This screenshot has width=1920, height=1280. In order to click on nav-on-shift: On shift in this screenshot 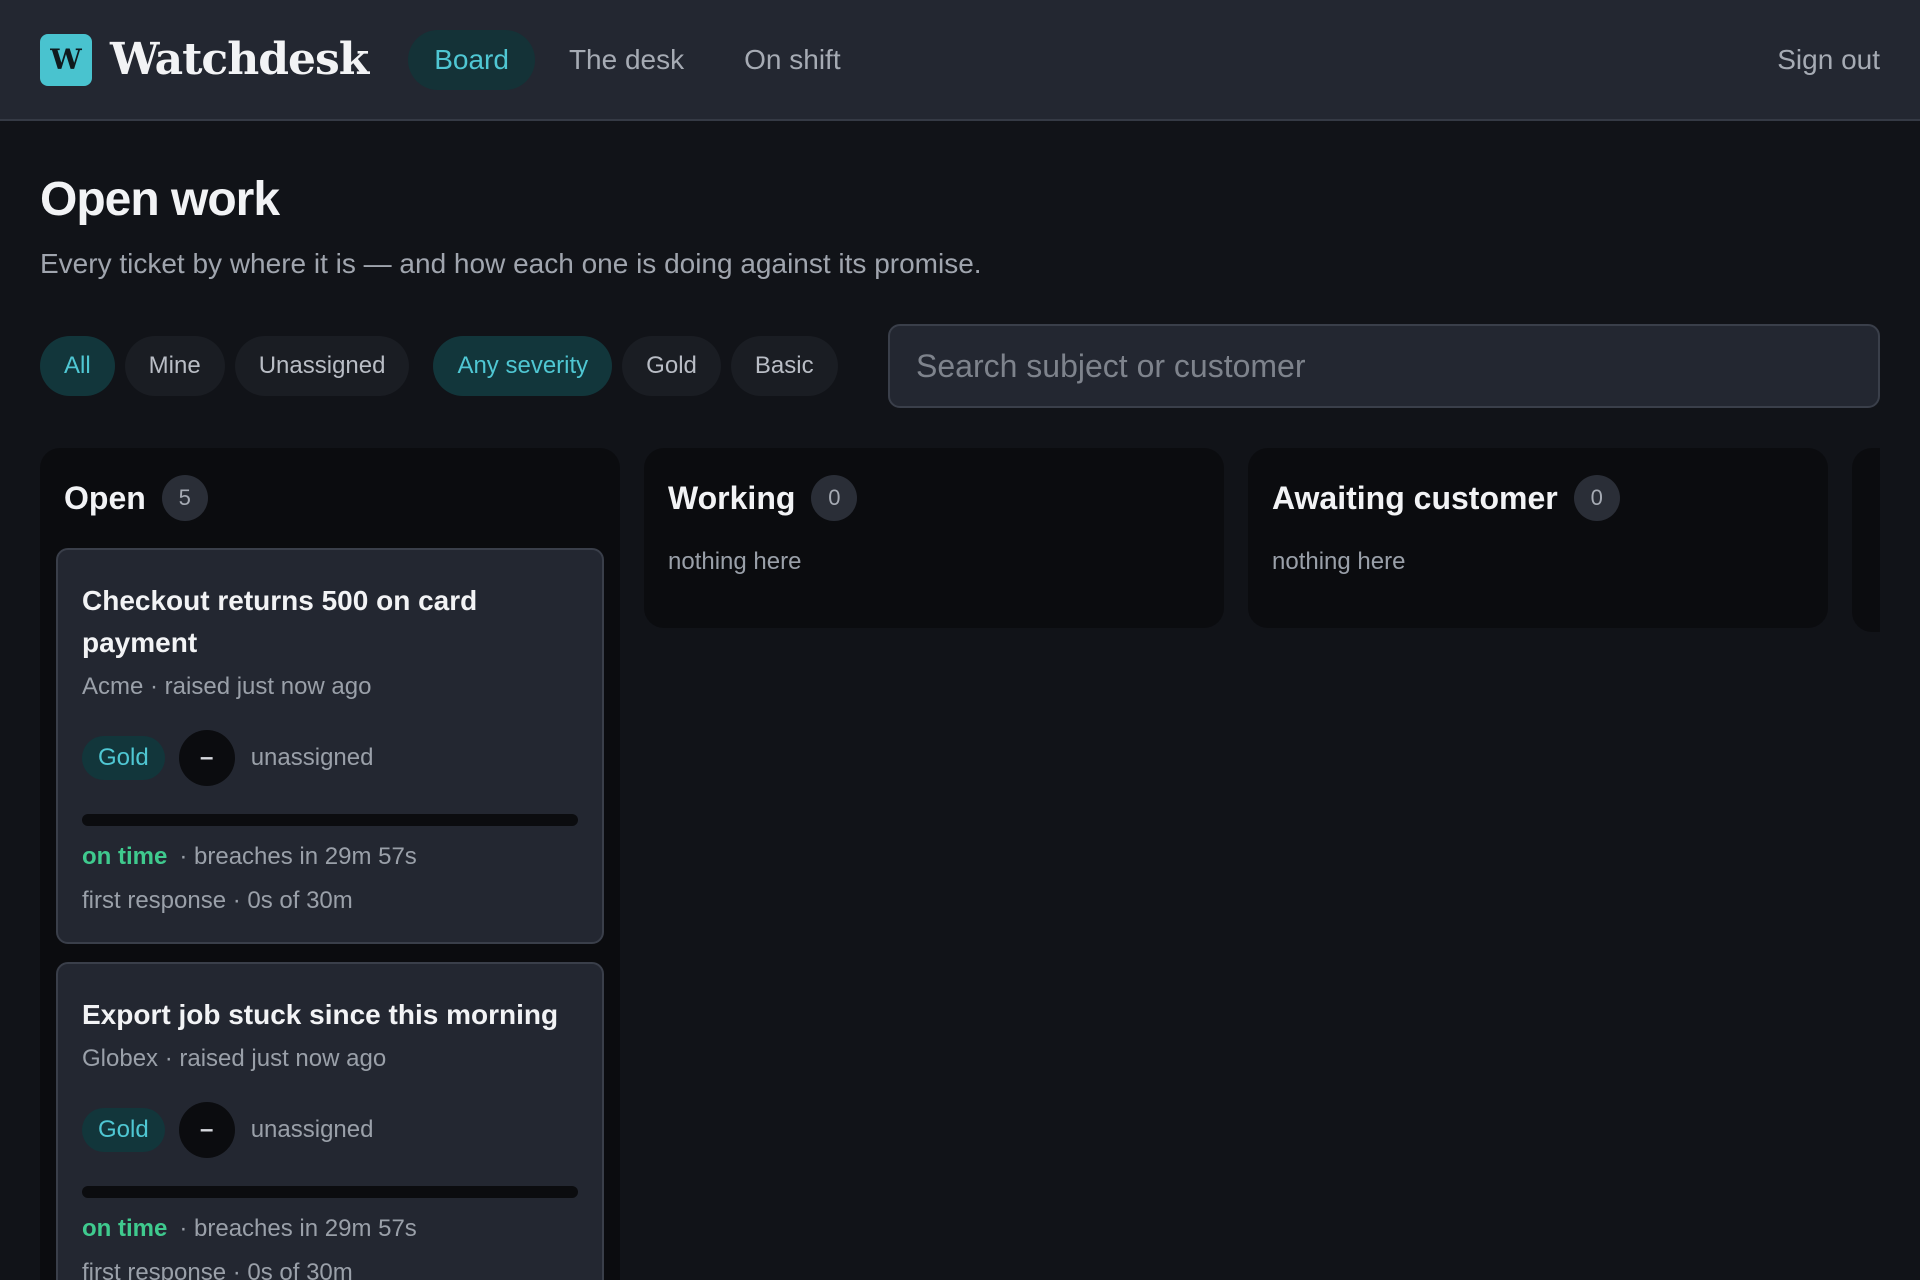, I will do `click(792, 60)`.